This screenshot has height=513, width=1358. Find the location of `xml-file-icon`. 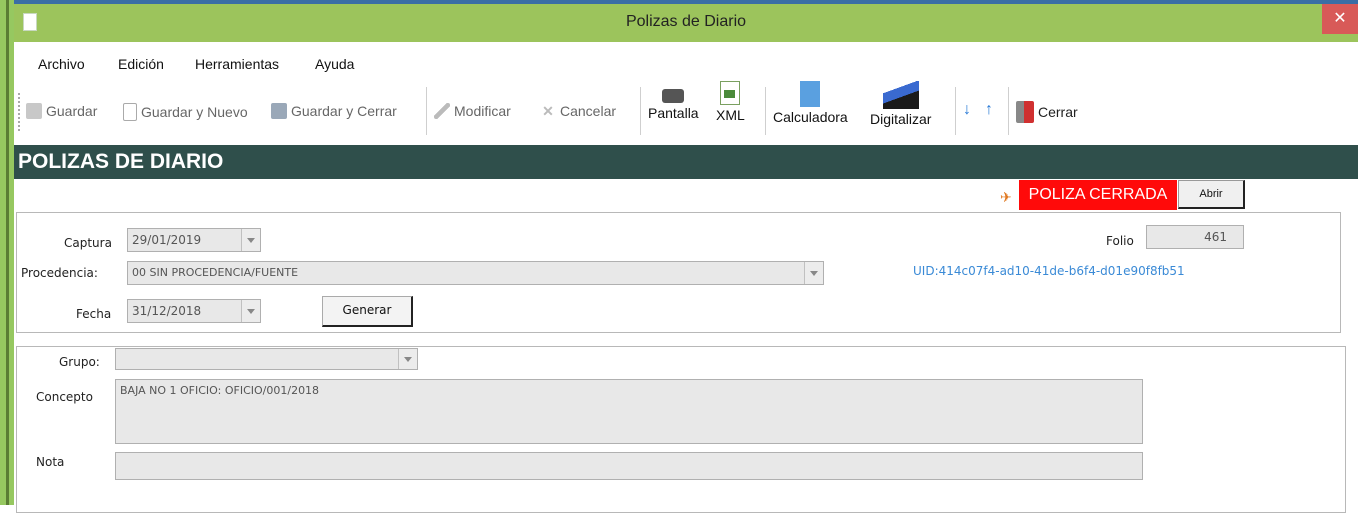

xml-file-icon is located at coordinates (730, 93).